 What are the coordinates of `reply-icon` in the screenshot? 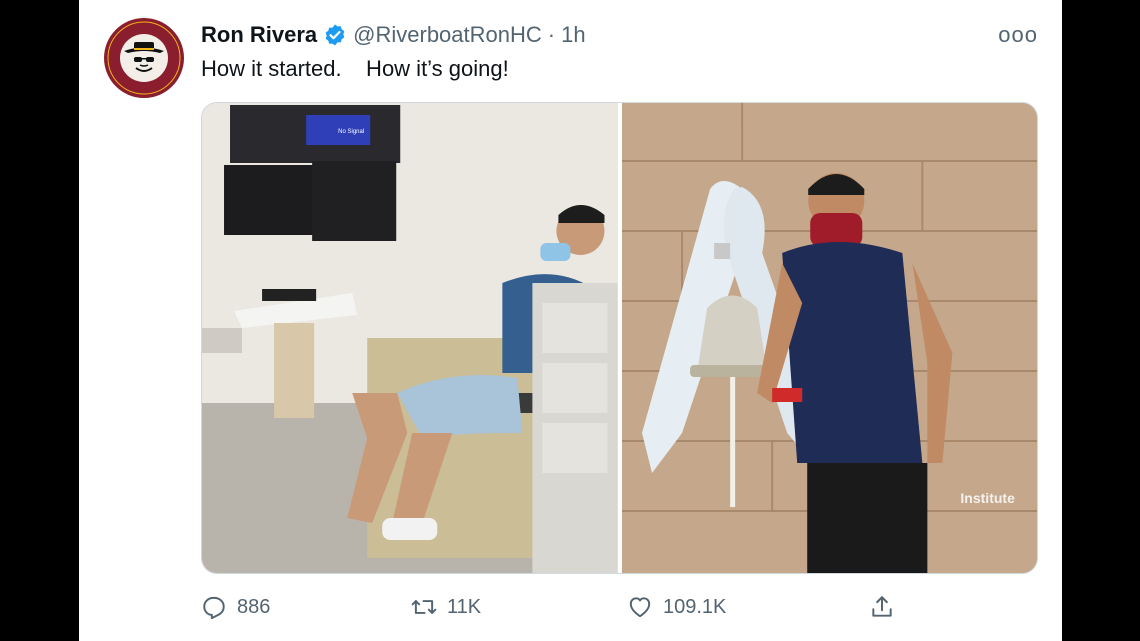 It's located at (214, 608).